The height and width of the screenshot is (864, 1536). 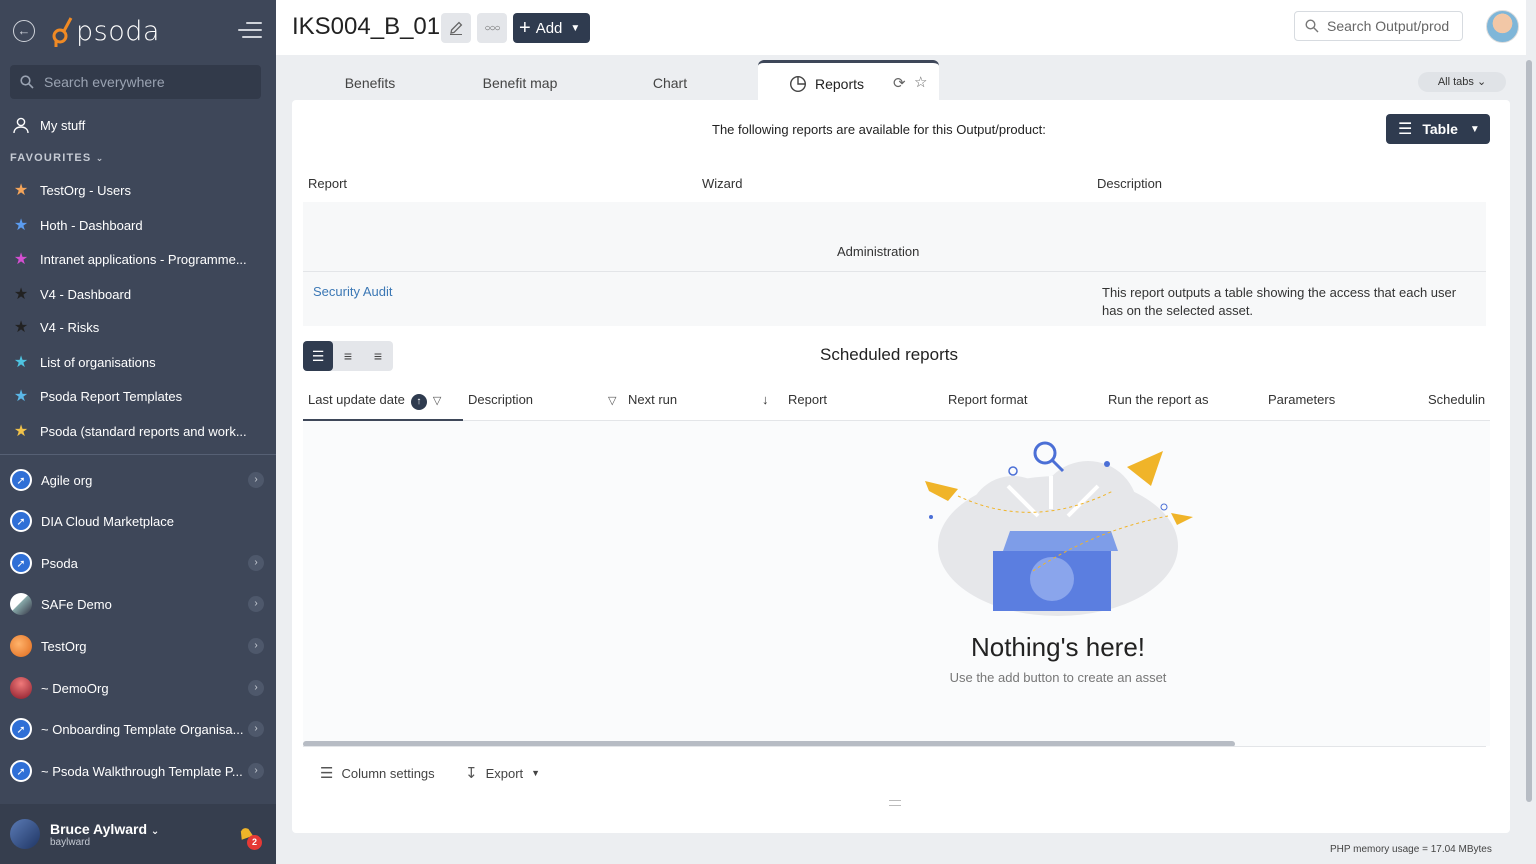 What do you see at coordinates (138, 688) in the screenshot?
I see `org-item: ~ DemoOrg ›` at bounding box center [138, 688].